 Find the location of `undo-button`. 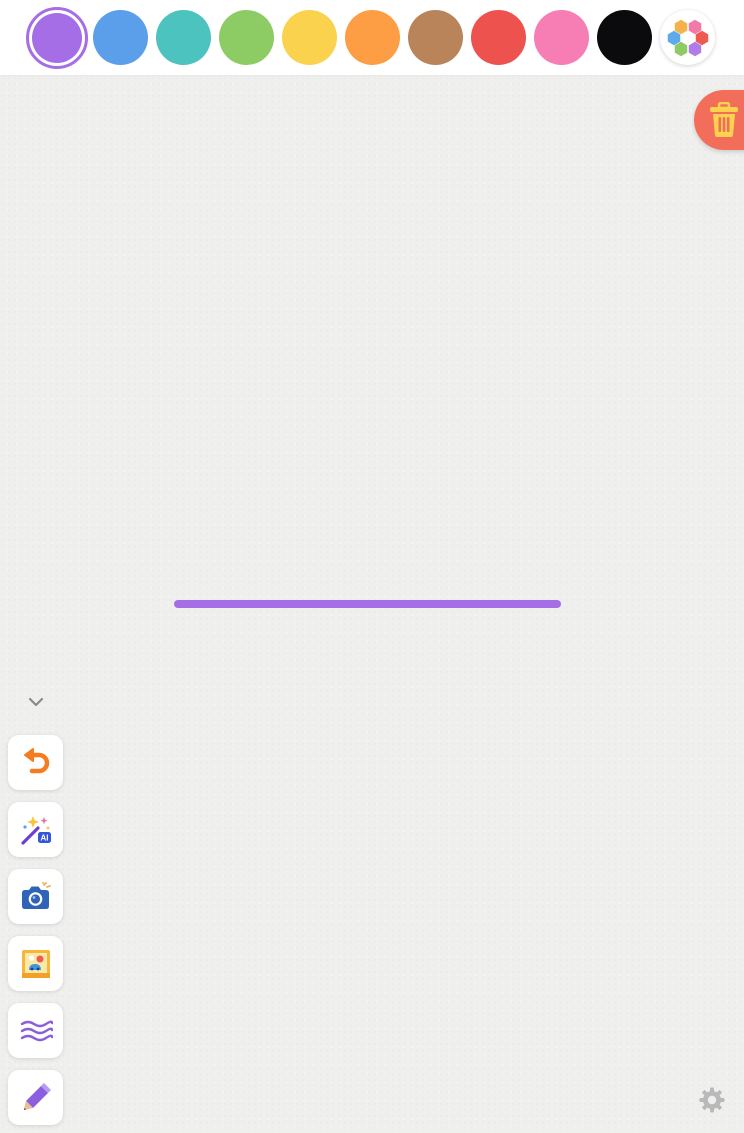

undo-button is located at coordinates (35, 762).